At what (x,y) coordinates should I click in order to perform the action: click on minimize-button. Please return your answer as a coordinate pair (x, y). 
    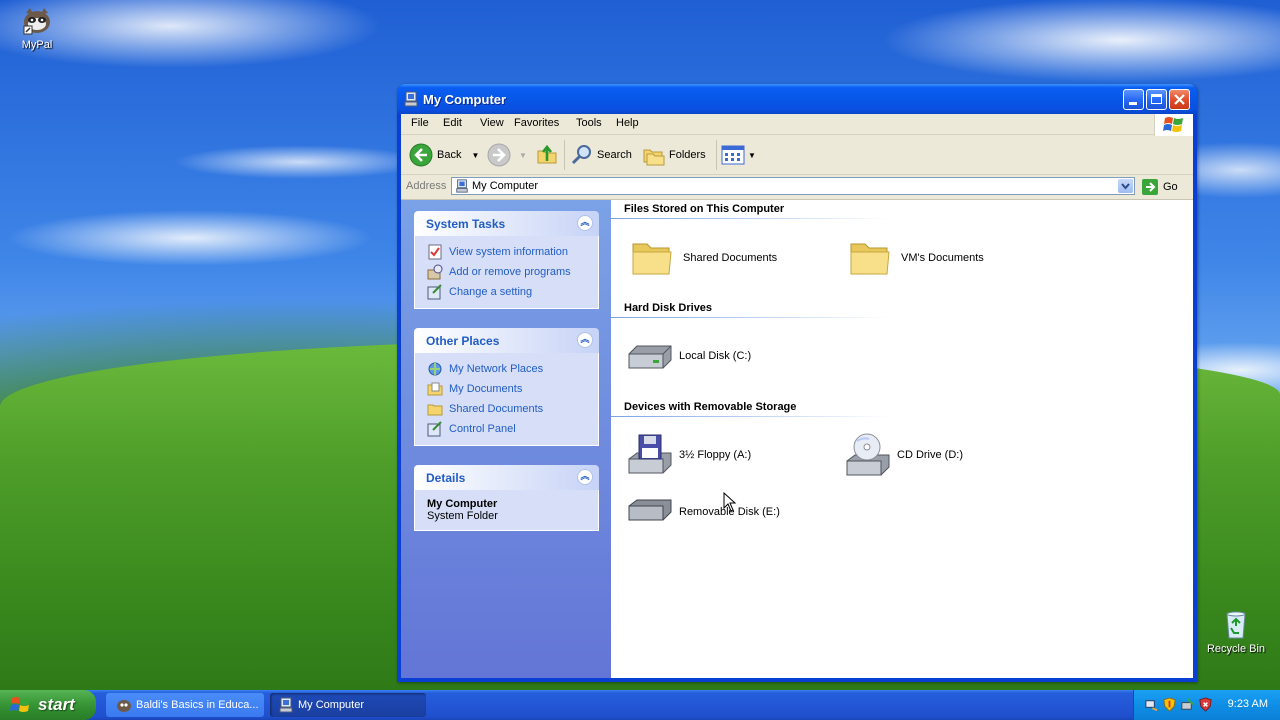
    Looking at the image, I should click on (1133, 99).